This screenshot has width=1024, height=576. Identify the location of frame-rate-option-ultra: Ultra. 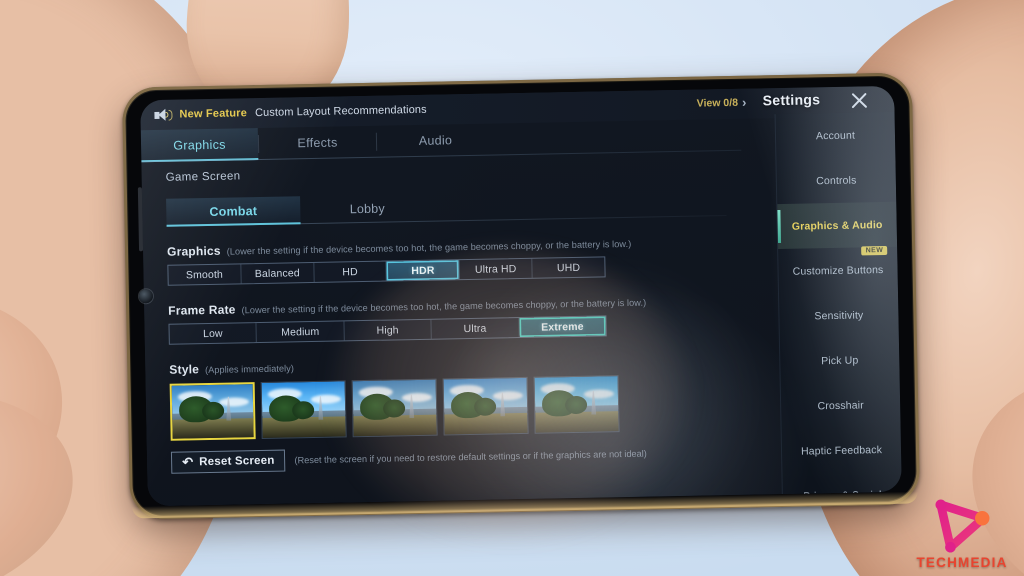
(475, 328).